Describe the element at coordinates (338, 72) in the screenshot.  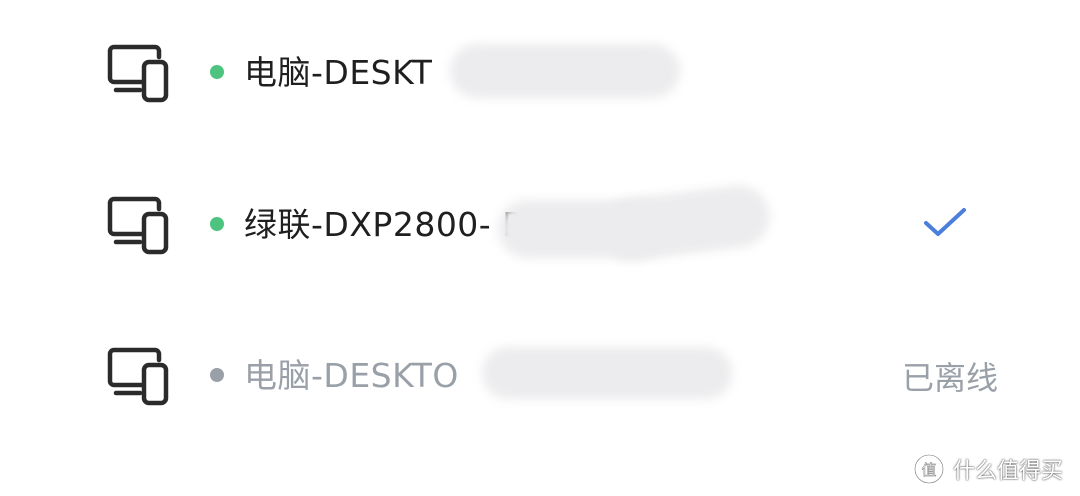
I see `device-name: 电脑-DESKT` at that location.